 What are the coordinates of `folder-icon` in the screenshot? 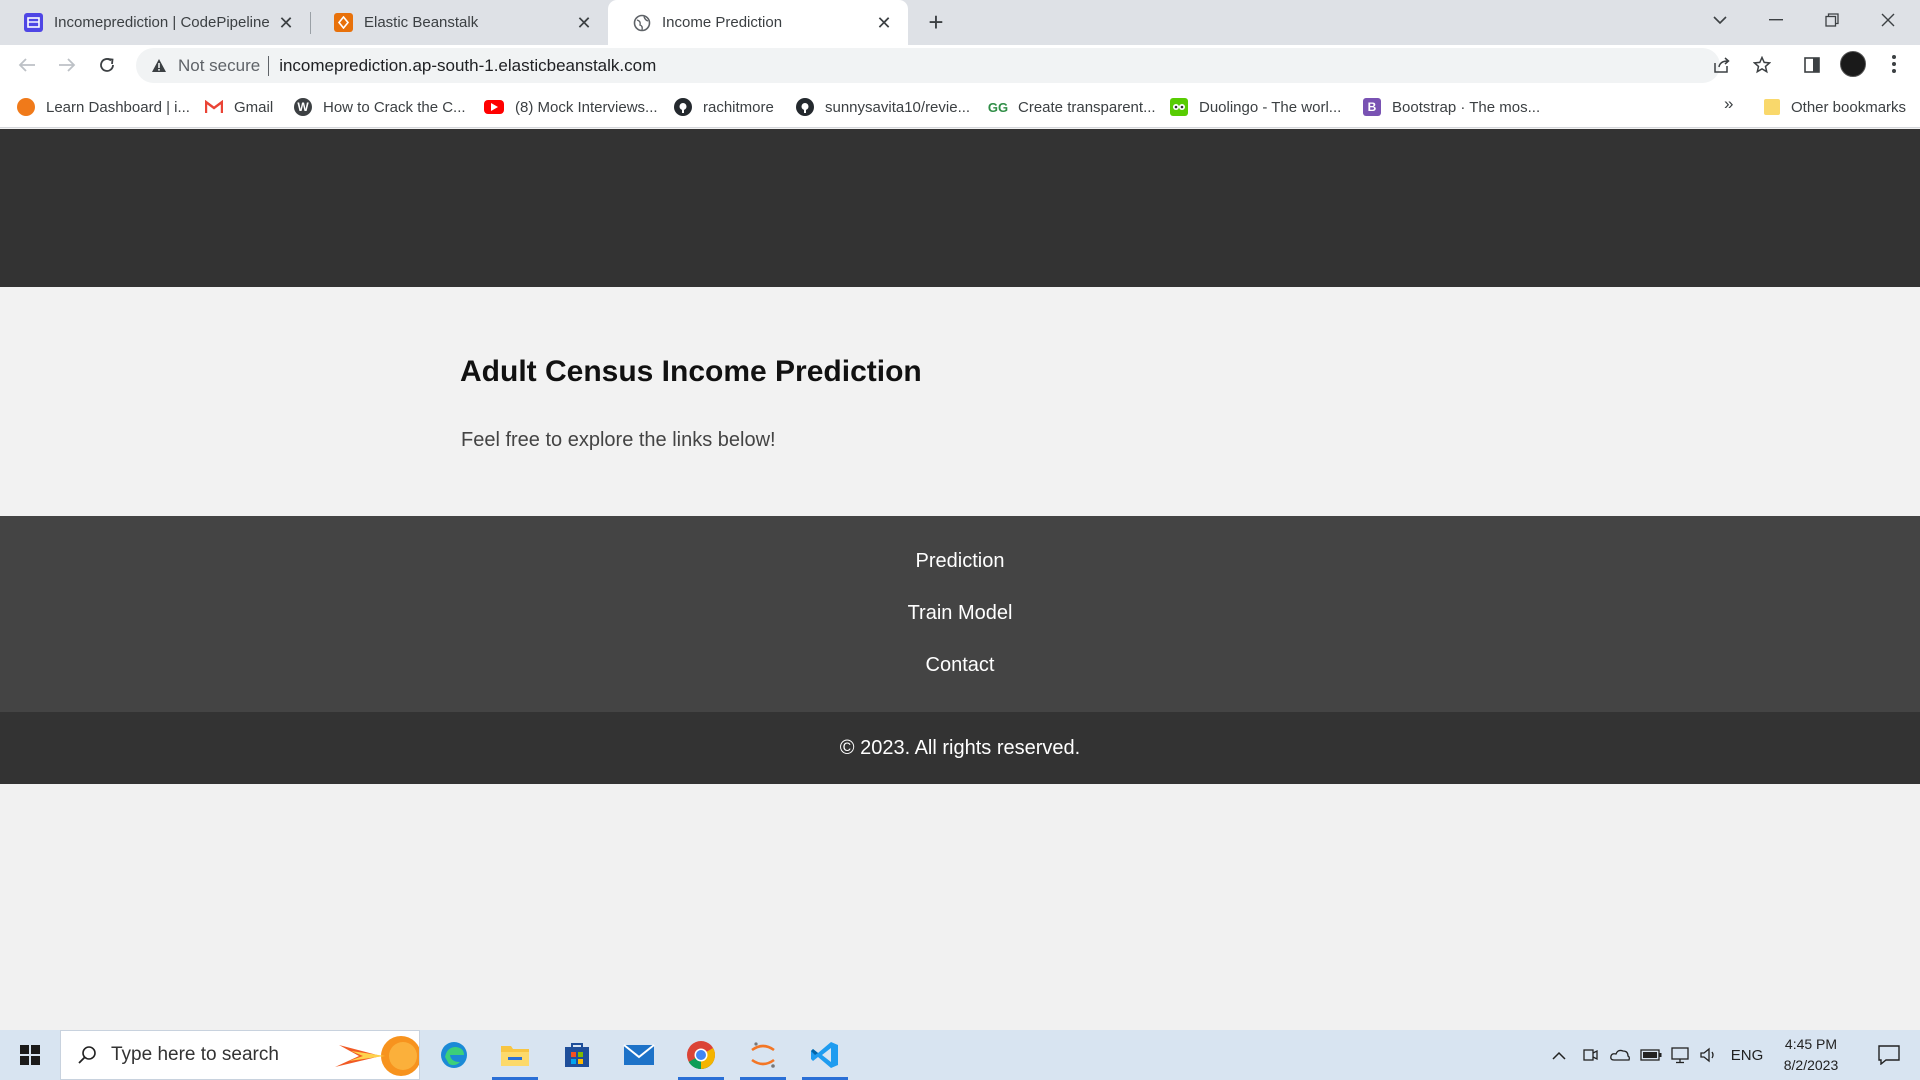 It's located at (1772, 107).